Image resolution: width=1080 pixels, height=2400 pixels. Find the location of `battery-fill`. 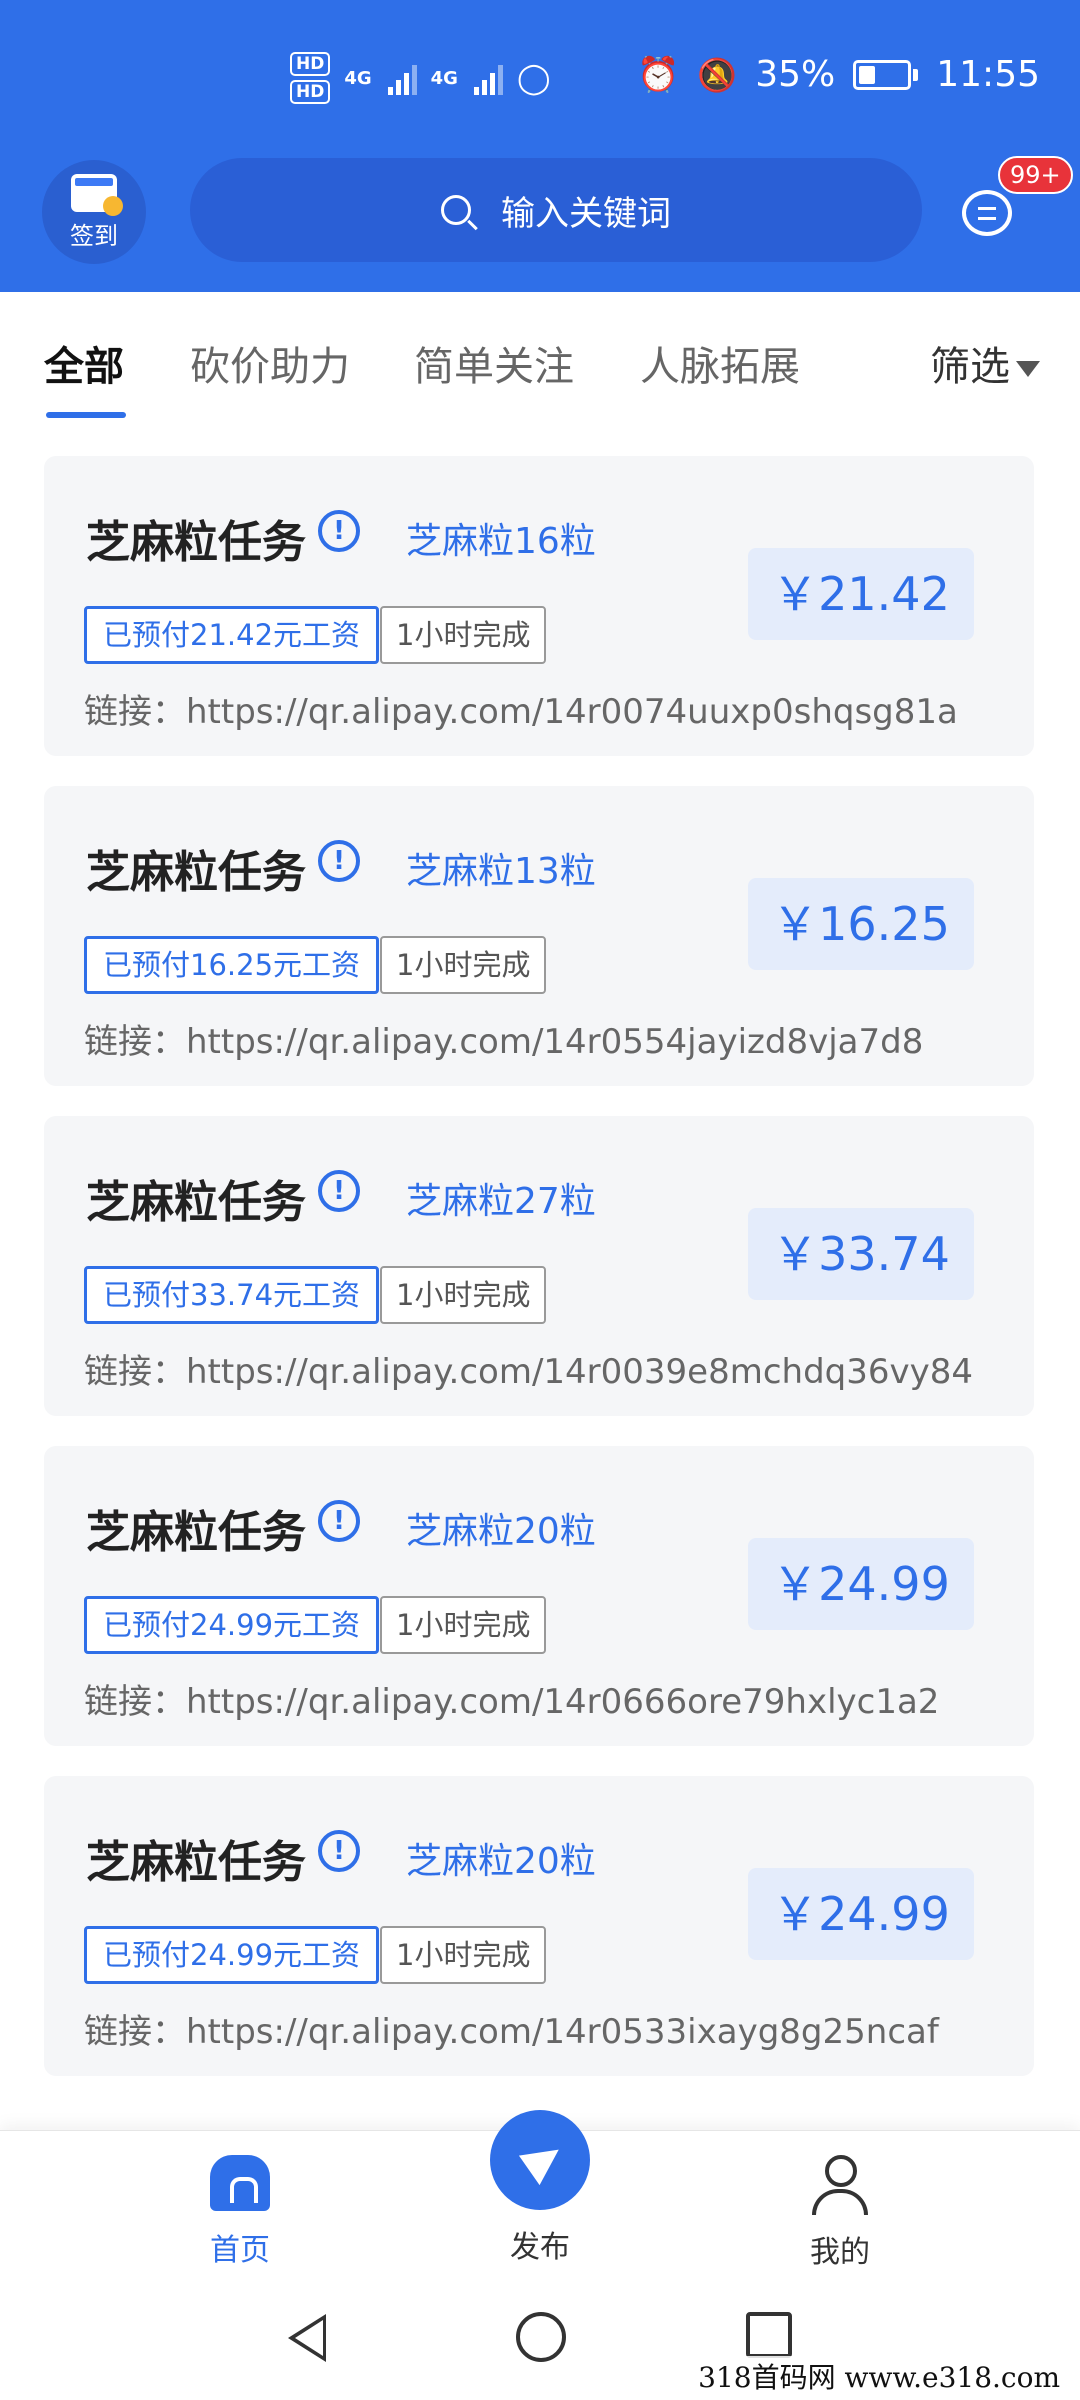

battery-fill is located at coordinates (867, 74).